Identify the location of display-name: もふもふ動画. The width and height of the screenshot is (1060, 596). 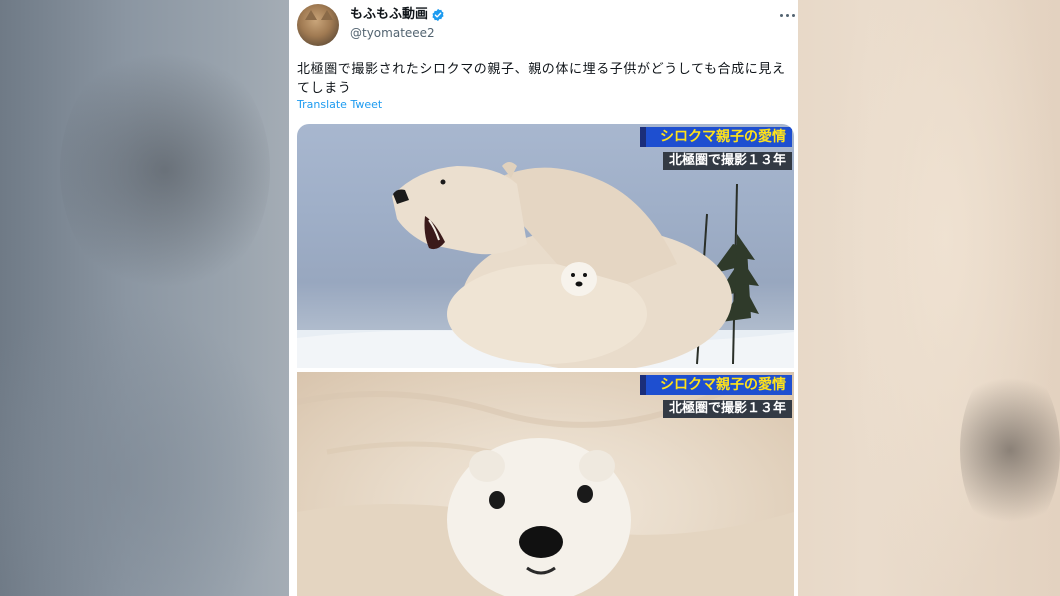
(389, 15).